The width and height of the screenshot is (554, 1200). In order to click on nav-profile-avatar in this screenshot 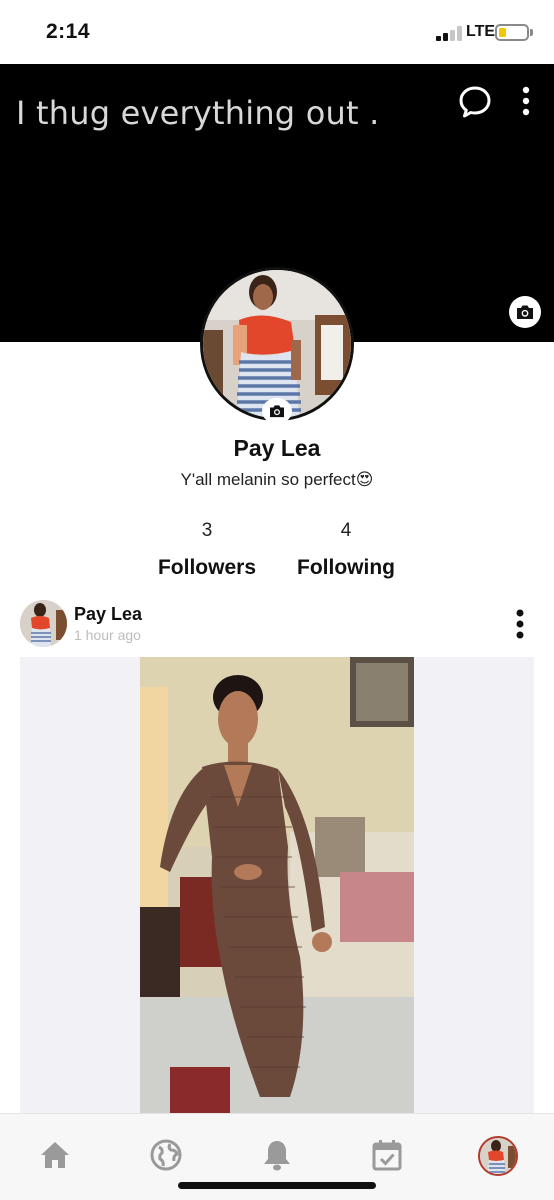, I will do `click(498, 1156)`.